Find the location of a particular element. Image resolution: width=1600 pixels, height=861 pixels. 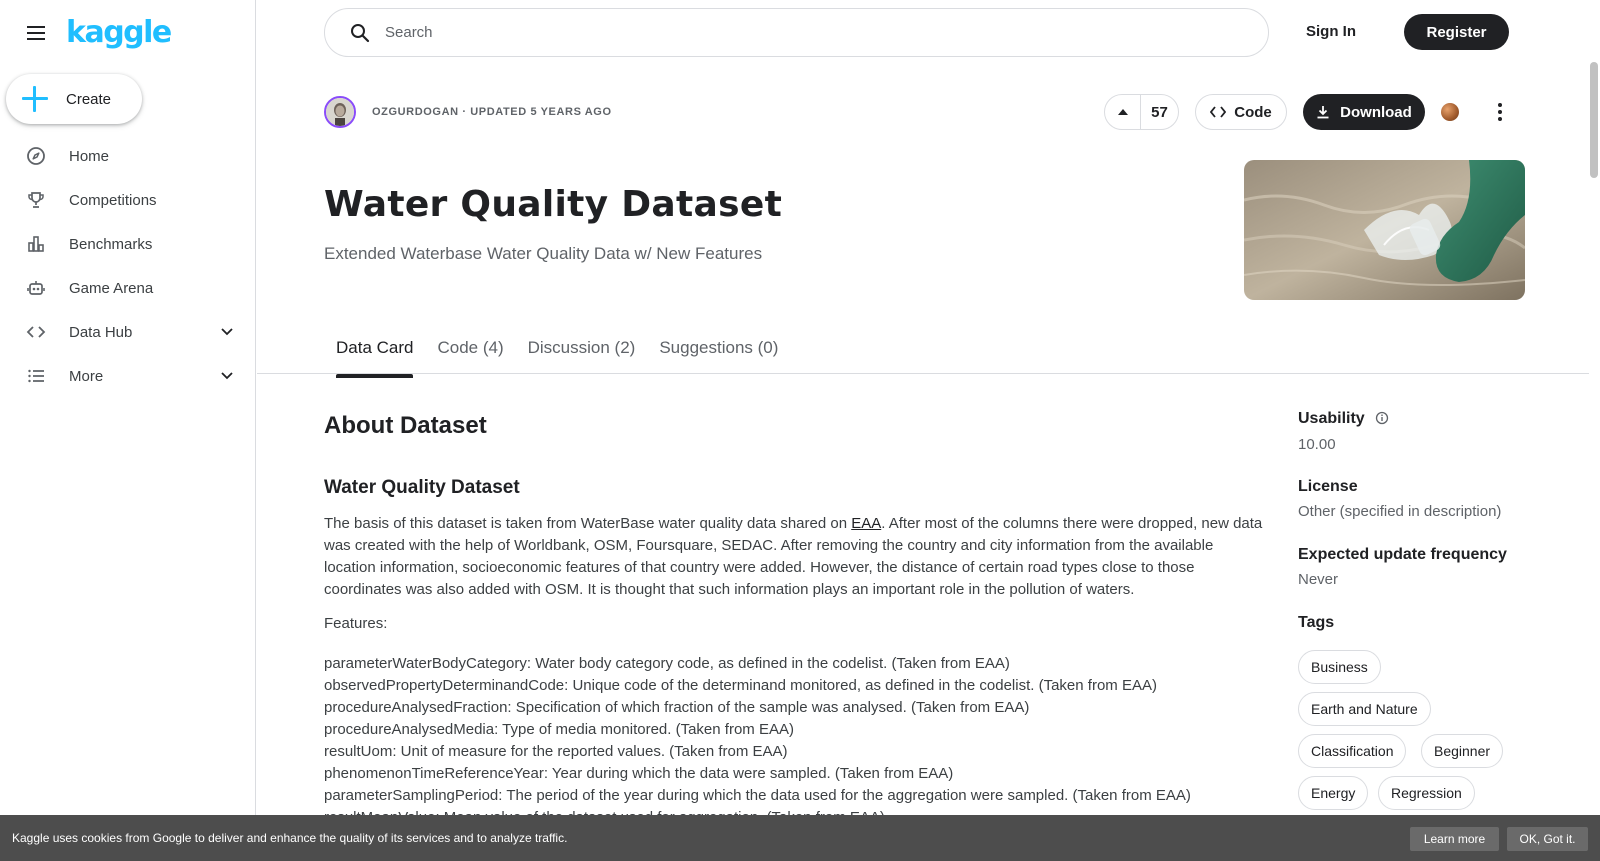

search-input: Search is located at coordinates (409, 32).